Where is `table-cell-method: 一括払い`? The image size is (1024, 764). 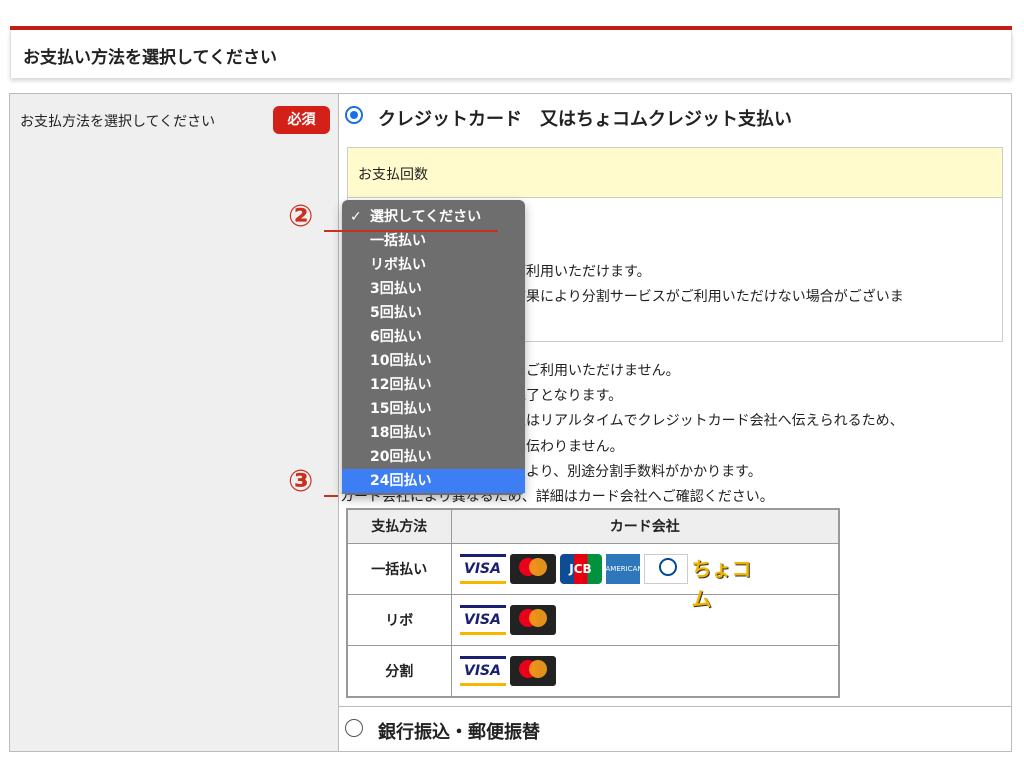
table-cell-method: 一括払い is located at coordinates (399, 568).